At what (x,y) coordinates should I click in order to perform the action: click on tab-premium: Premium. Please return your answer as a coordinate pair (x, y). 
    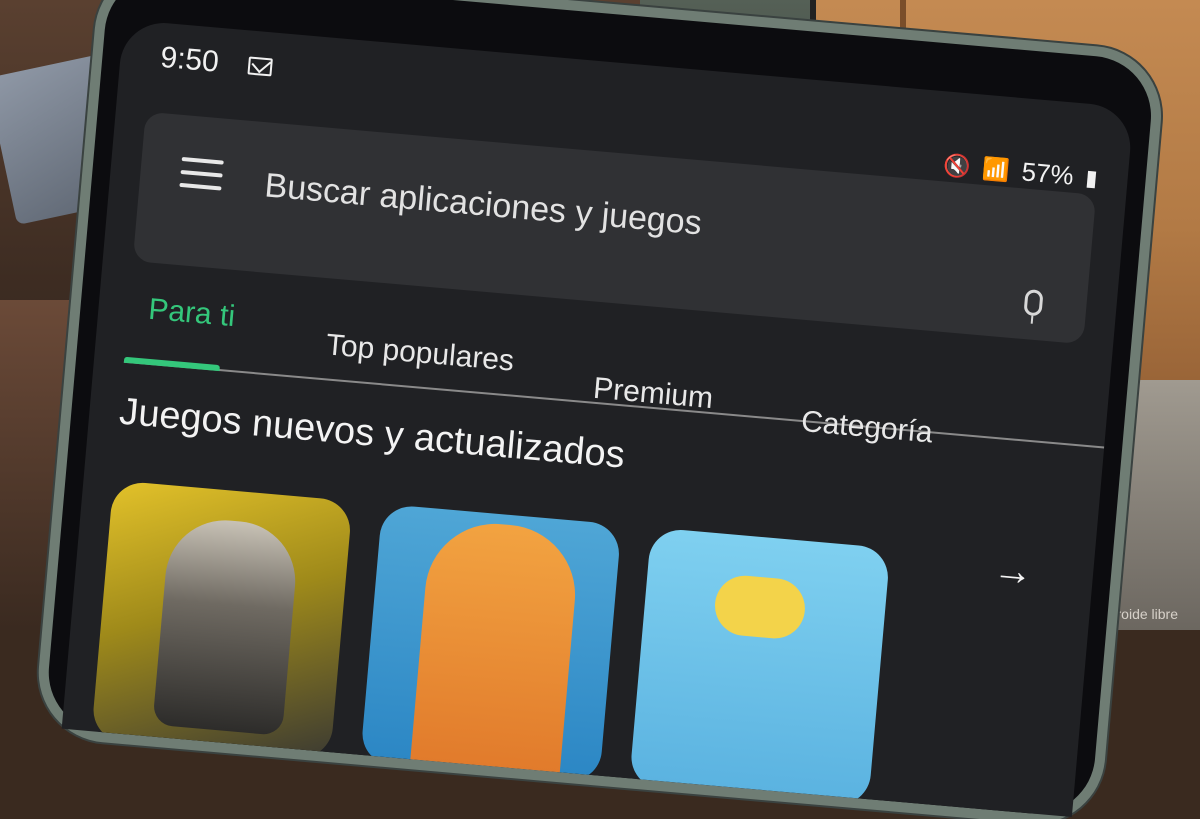
    Looking at the image, I should click on (653, 393).